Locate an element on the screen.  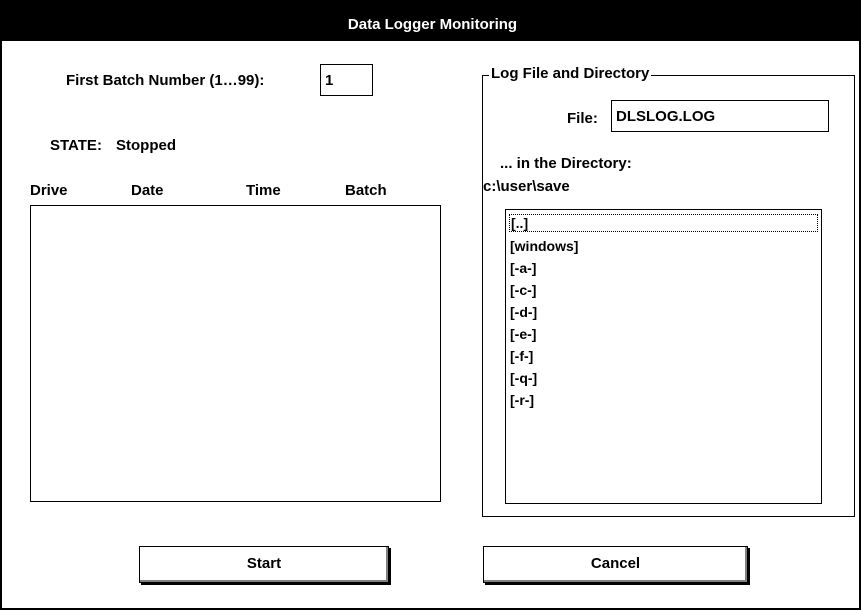
directory-item: [..] is located at coordinates (663, 223).